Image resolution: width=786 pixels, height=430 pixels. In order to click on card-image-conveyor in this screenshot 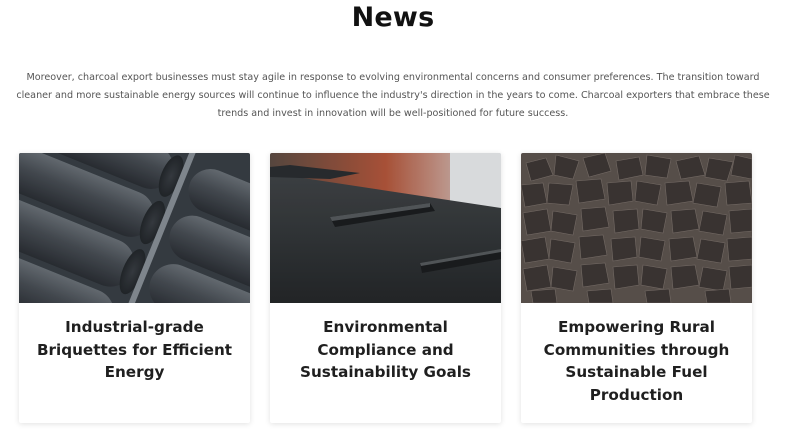, I will do `click(385, 228)`.